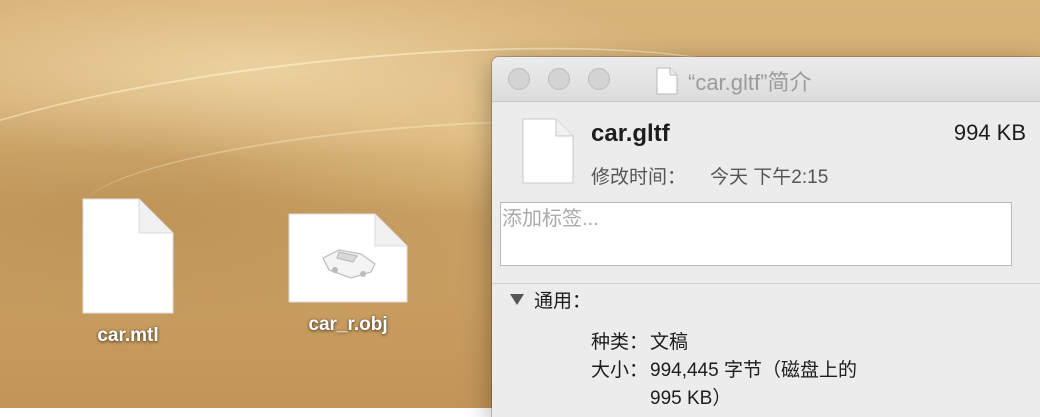 This screenshot has height=417, width=1040. I want to click on title-bar: “car.gltf”简介, so click(766, 79).